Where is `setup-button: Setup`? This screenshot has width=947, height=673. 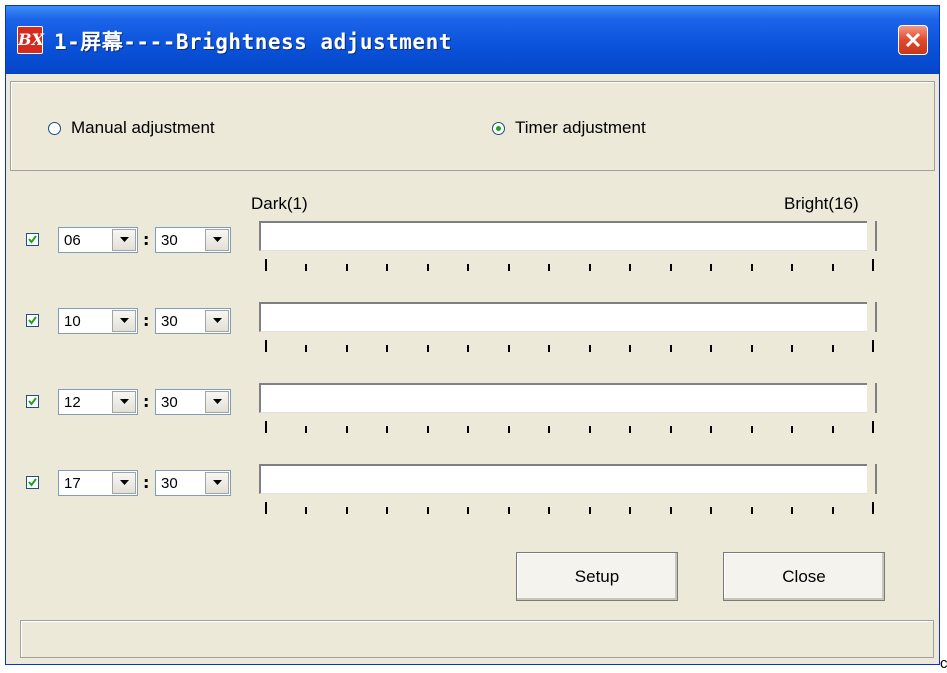
setup-button: Setup is located at coordinates (597, 576).